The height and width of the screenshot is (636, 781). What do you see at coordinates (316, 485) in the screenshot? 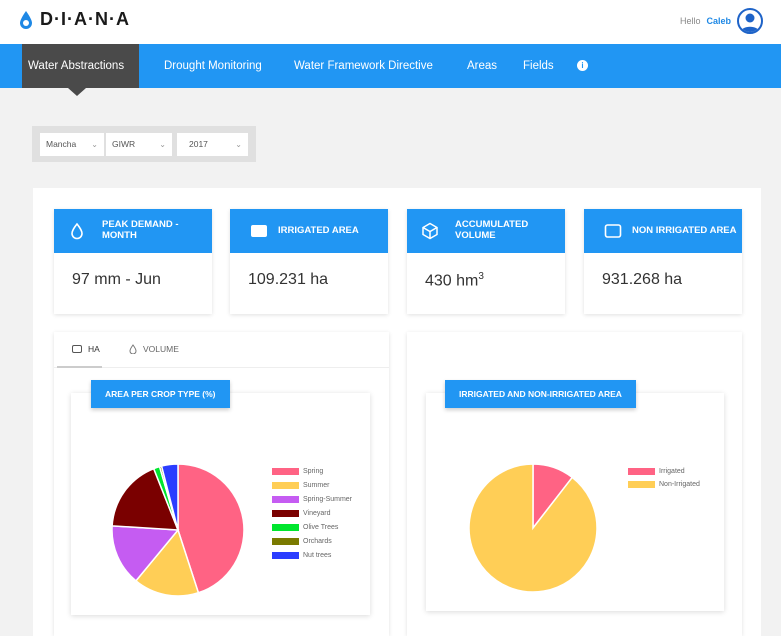
I see `legend-label: Summer` at bounding box center [316, 485].